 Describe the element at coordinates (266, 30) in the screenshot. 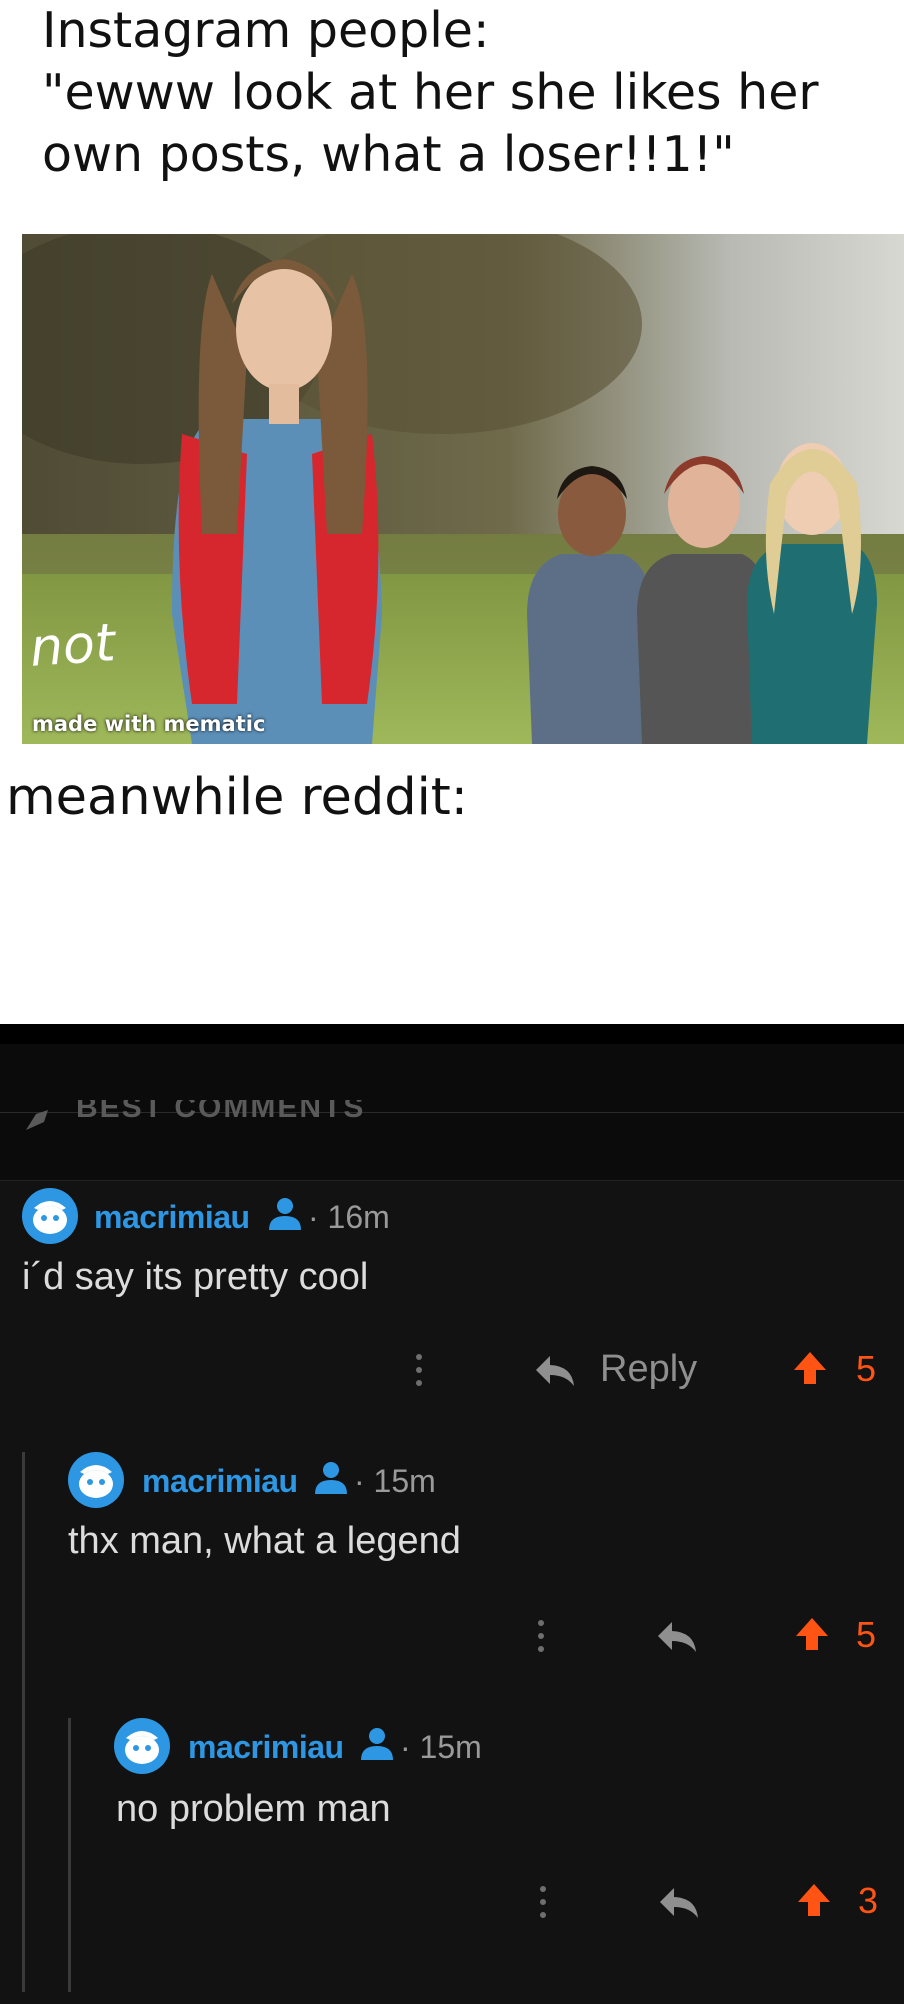

I see `caption-line-1: Instagram people:` at that location.